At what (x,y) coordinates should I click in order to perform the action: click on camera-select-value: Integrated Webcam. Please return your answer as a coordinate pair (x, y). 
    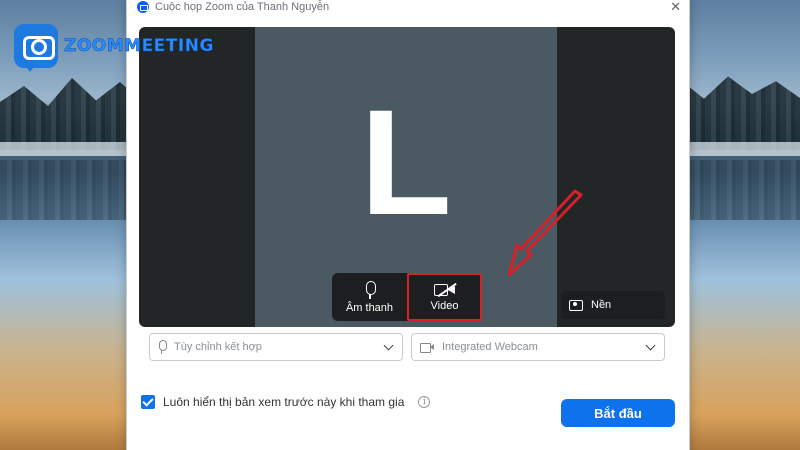
    Looking at the image, I should click on (490, 347).